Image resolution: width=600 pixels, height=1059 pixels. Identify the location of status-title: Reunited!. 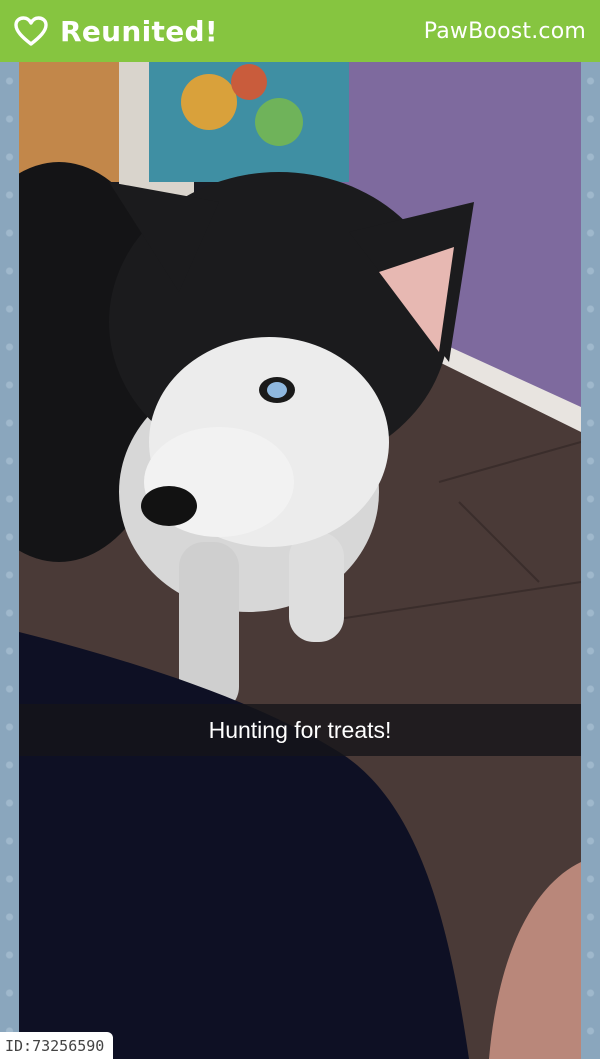
(139, 31).